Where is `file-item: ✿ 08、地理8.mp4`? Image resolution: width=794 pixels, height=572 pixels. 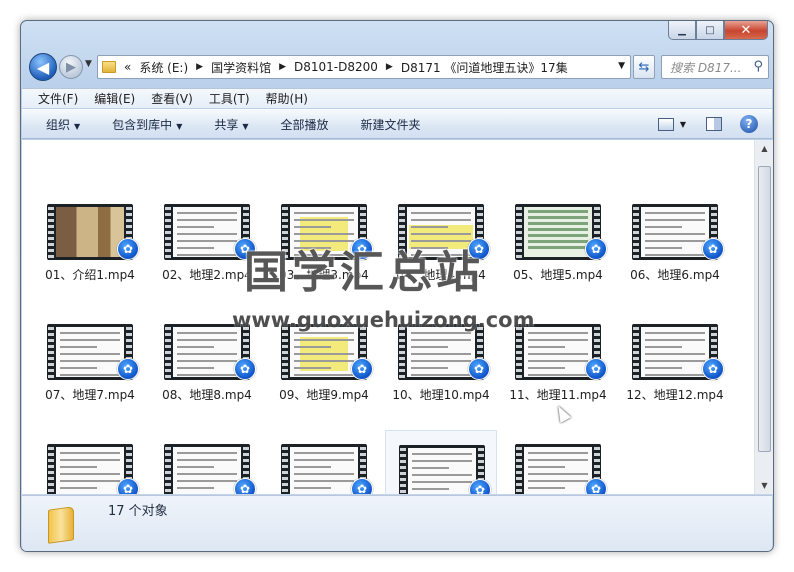 file-item: ✿ 08、地理8.mp4 is located at coordinates (207, 366).